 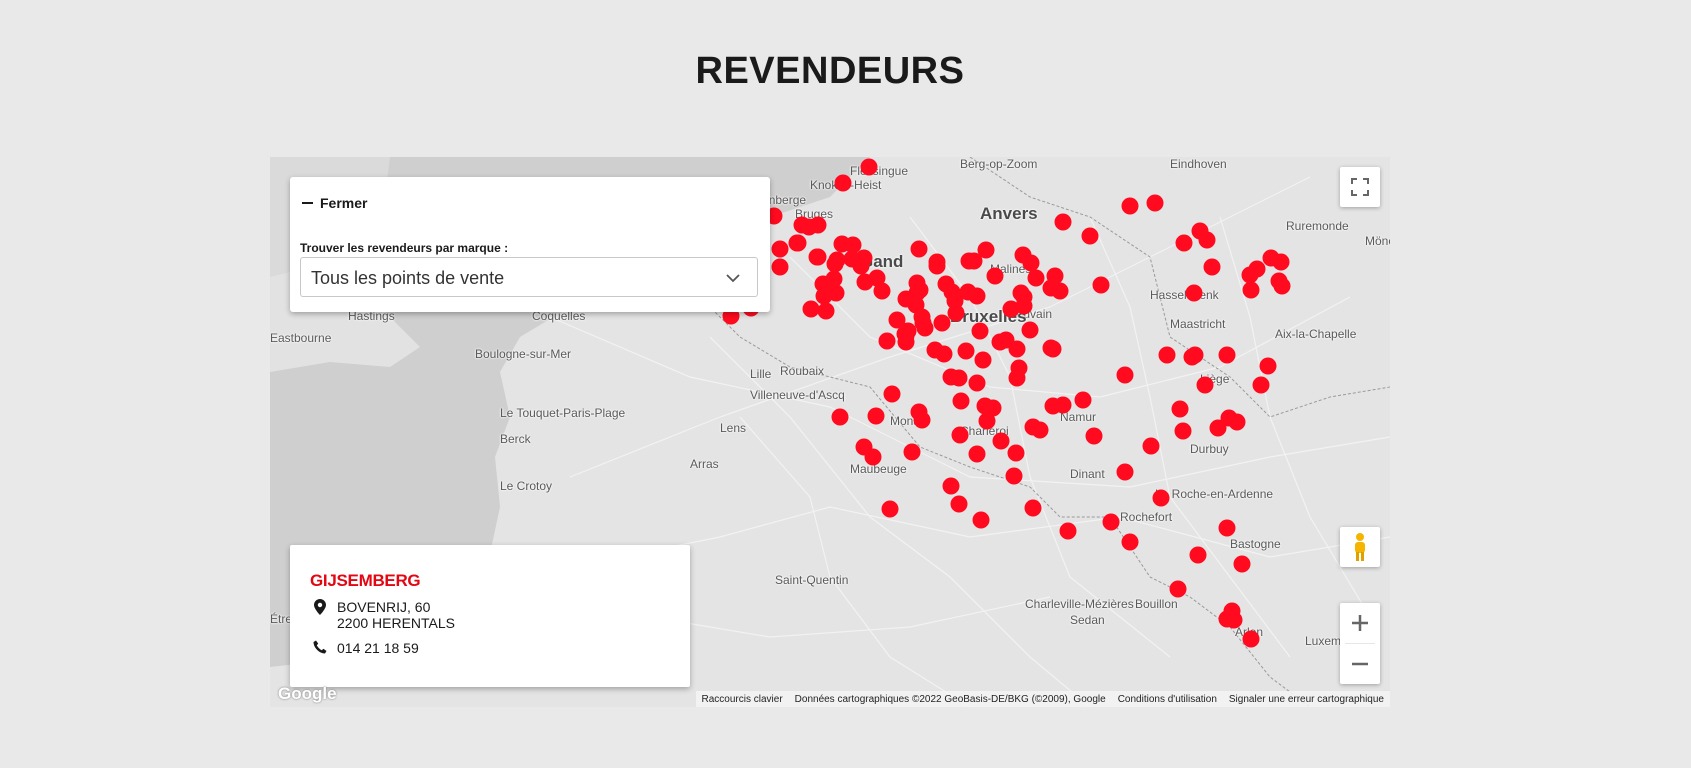 What do you see at coordinates (1306, 699) in the screenshot?
I see `report-error-link: Signaler une erreur cartographique` at bounding box center [1306, 699].